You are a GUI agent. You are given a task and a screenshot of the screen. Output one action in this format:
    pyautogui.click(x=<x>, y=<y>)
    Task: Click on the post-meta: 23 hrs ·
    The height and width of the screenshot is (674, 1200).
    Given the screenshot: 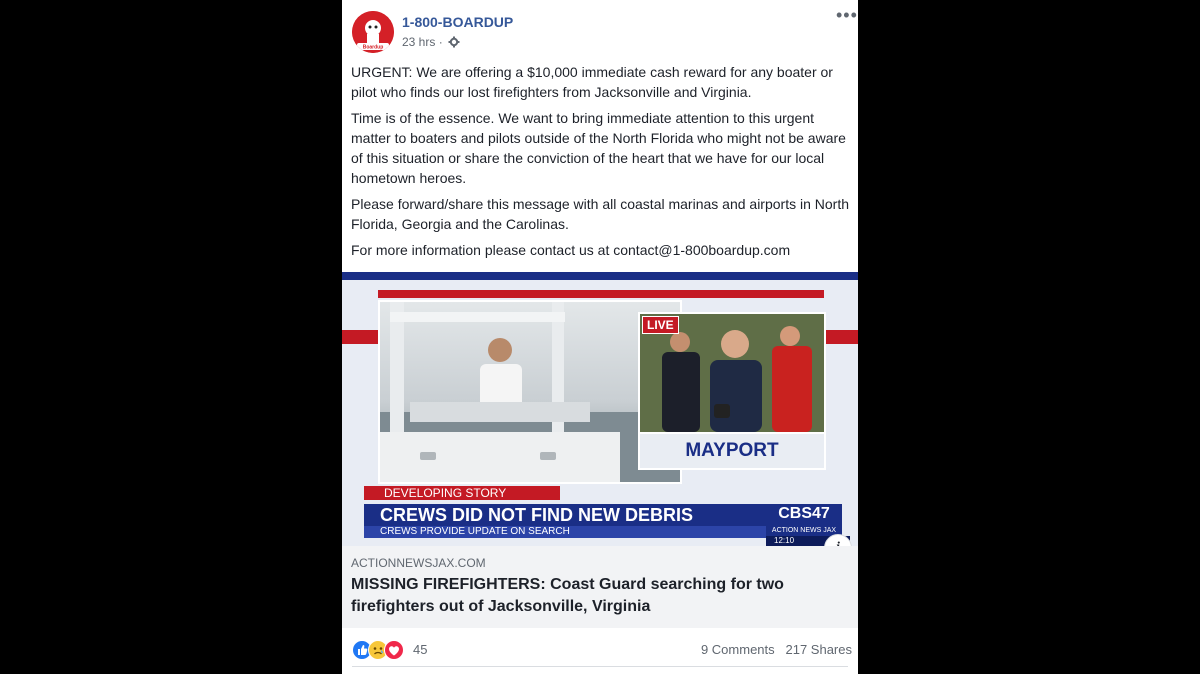 What is the action you would take?
    pyautogui.click(x=431, y=43)
    